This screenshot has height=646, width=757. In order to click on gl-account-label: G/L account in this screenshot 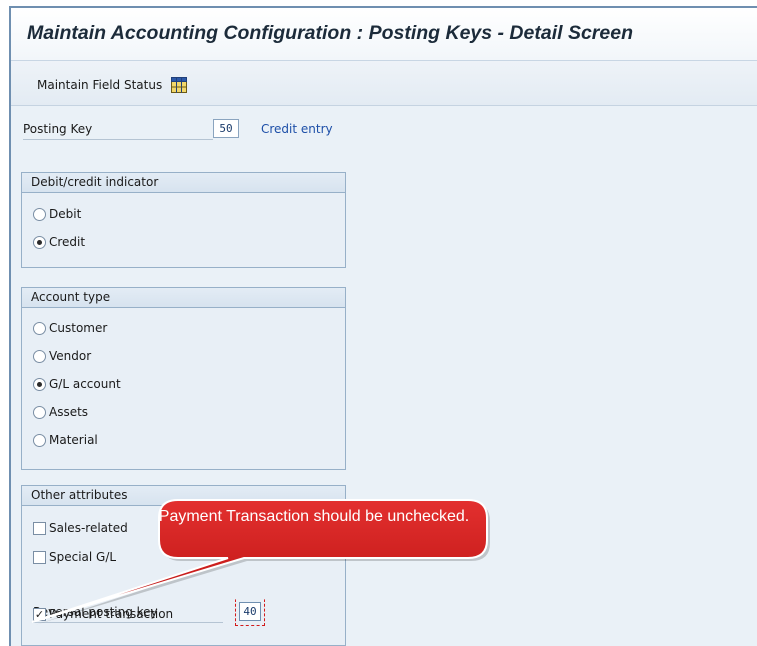, I will do `click(85, 384)`.